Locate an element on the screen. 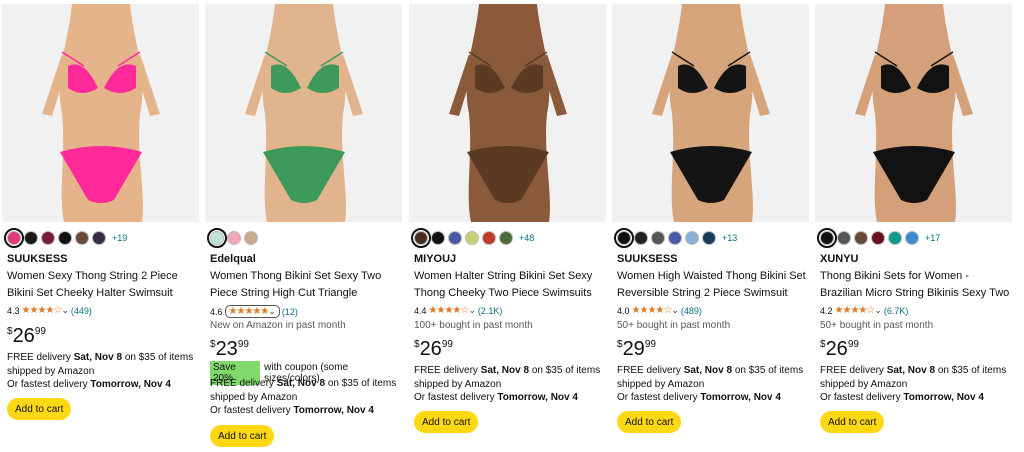  delivery-threshold: on $35 of items is located at coordinates (768, 370).